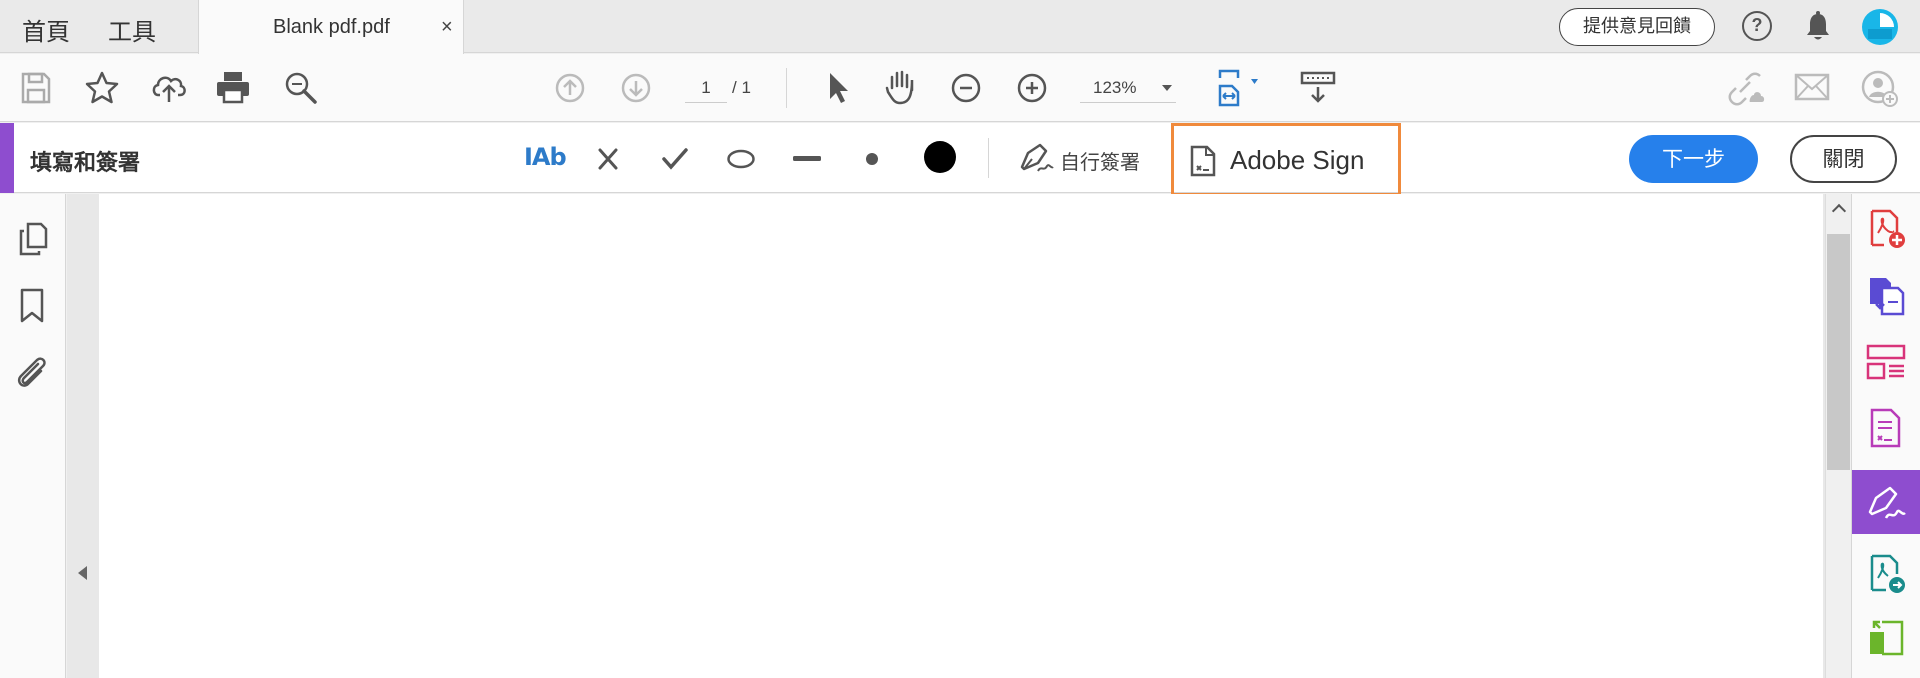 Image resolution: width=1920 pixels, height=678 pixels. Describe the element at coordinates (1886, 362) in the screenshot. I see `organize-pages-icon` at that location.